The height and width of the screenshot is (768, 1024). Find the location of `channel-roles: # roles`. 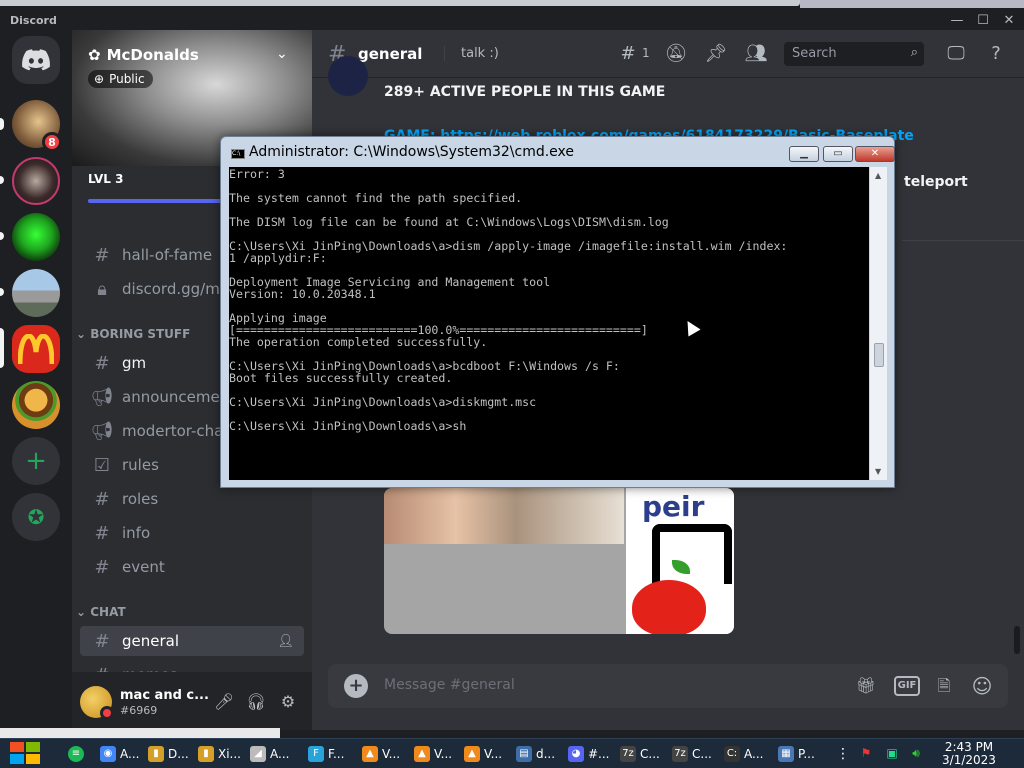

channel-roles: # roles is located at coordinates (192, 499).